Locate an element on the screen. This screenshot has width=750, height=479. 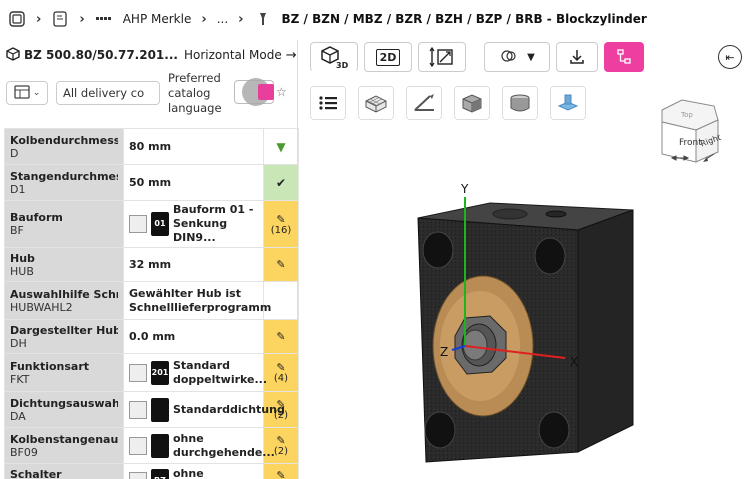
part-icon is located at coordinates (263, 19).